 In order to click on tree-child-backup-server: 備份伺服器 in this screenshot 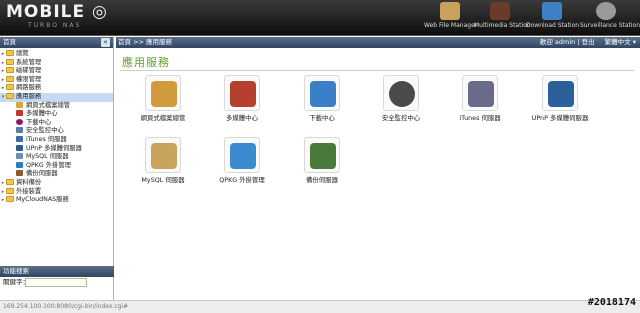, I will do `click(56, 174)`.